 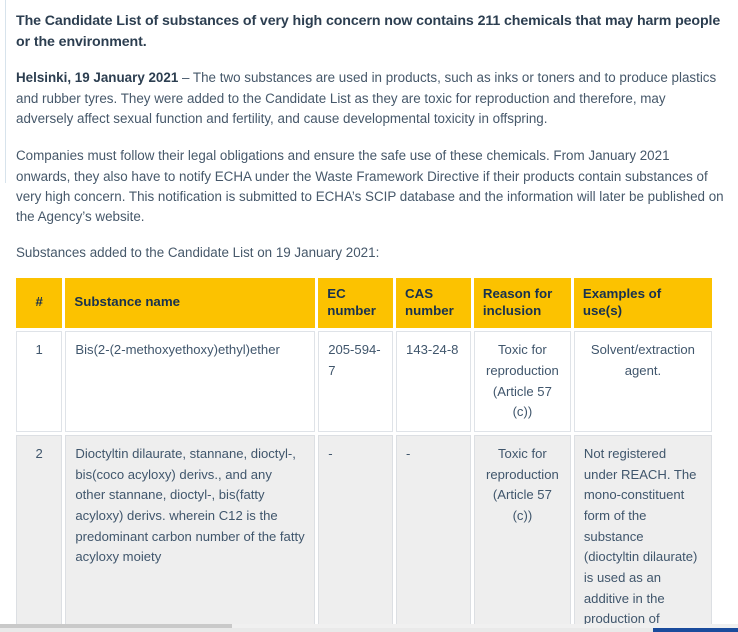 I want to click on dateline: Helsinki, 19 January 2021, so click(x=97, y=78).